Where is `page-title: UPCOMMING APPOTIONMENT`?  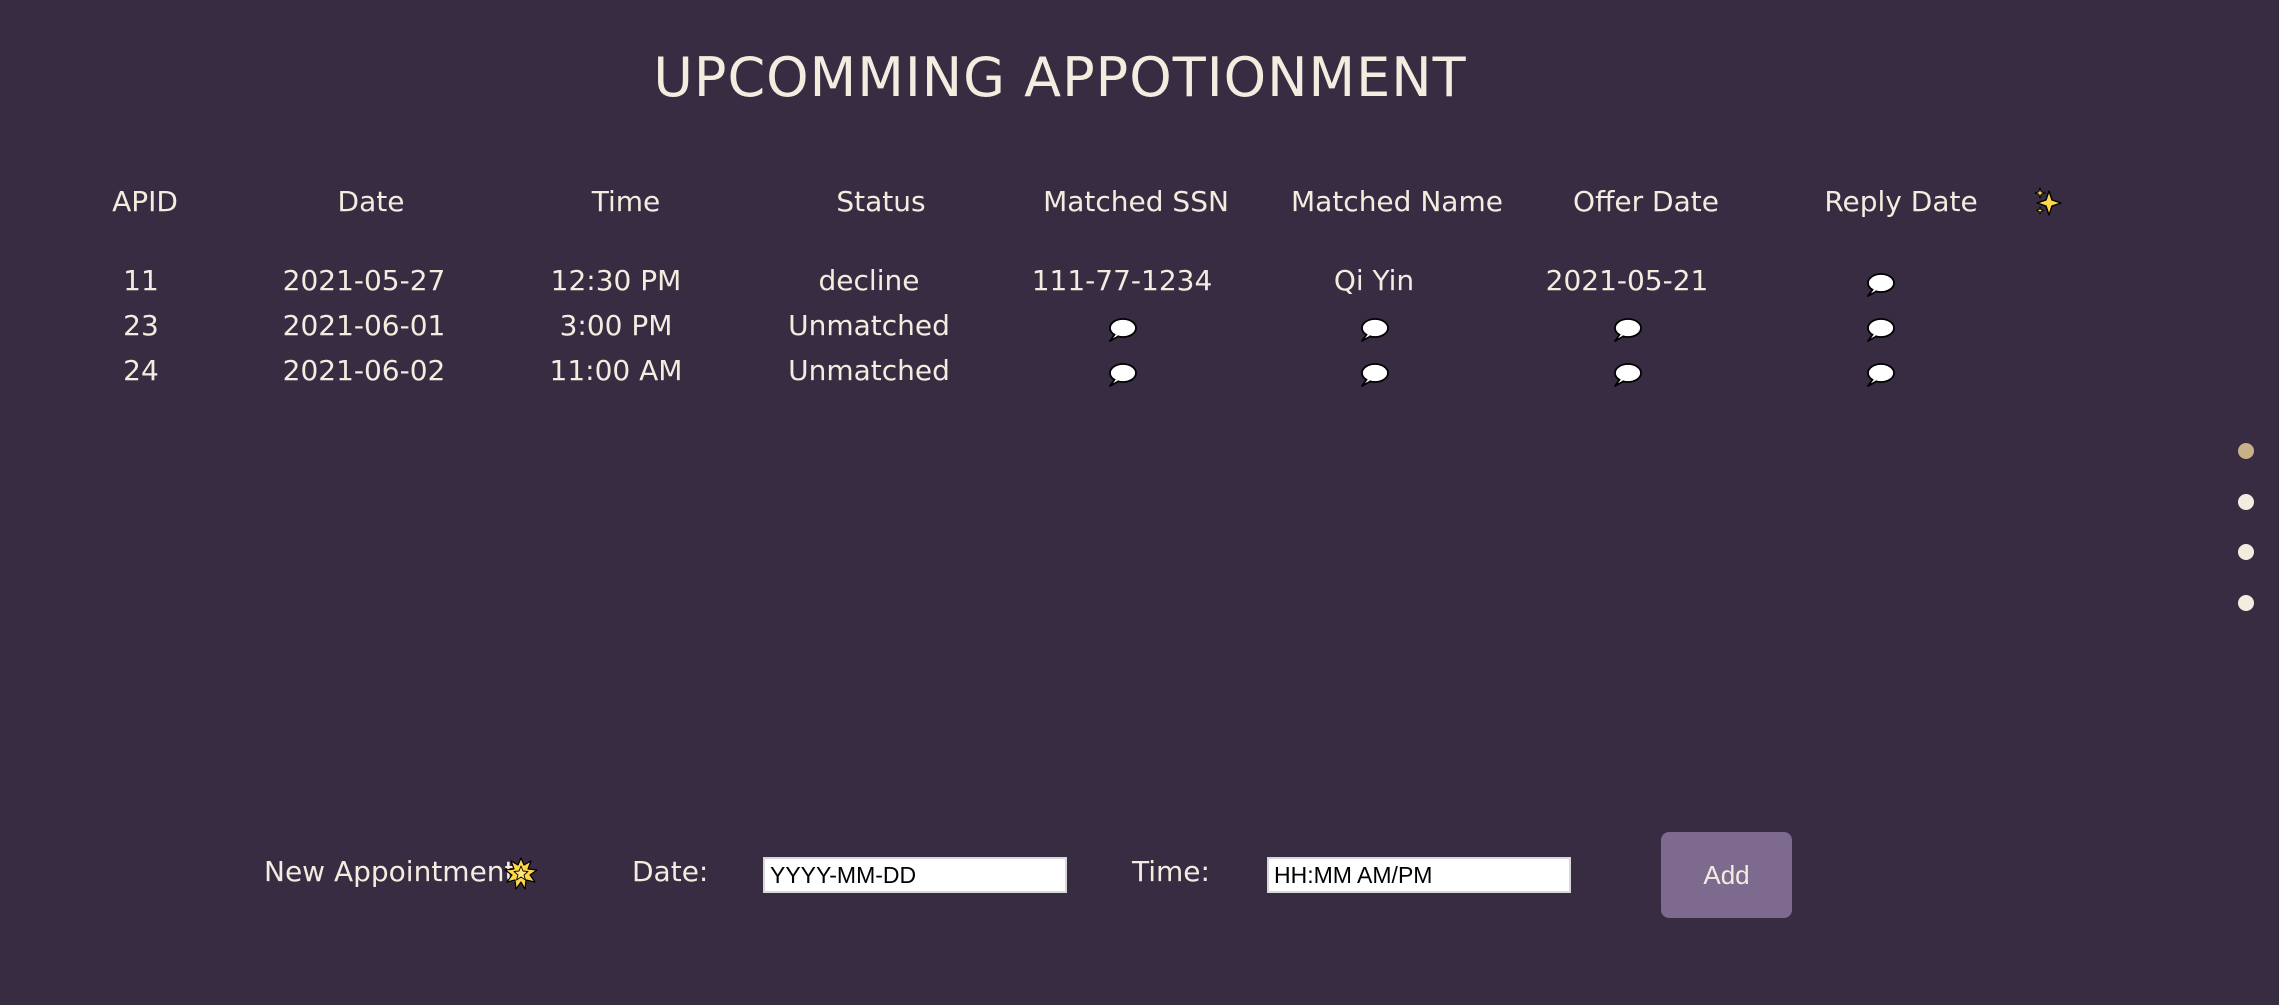 page-title: UPCOMMING APPOTIONMENT is located at coordinates (1060, 77).